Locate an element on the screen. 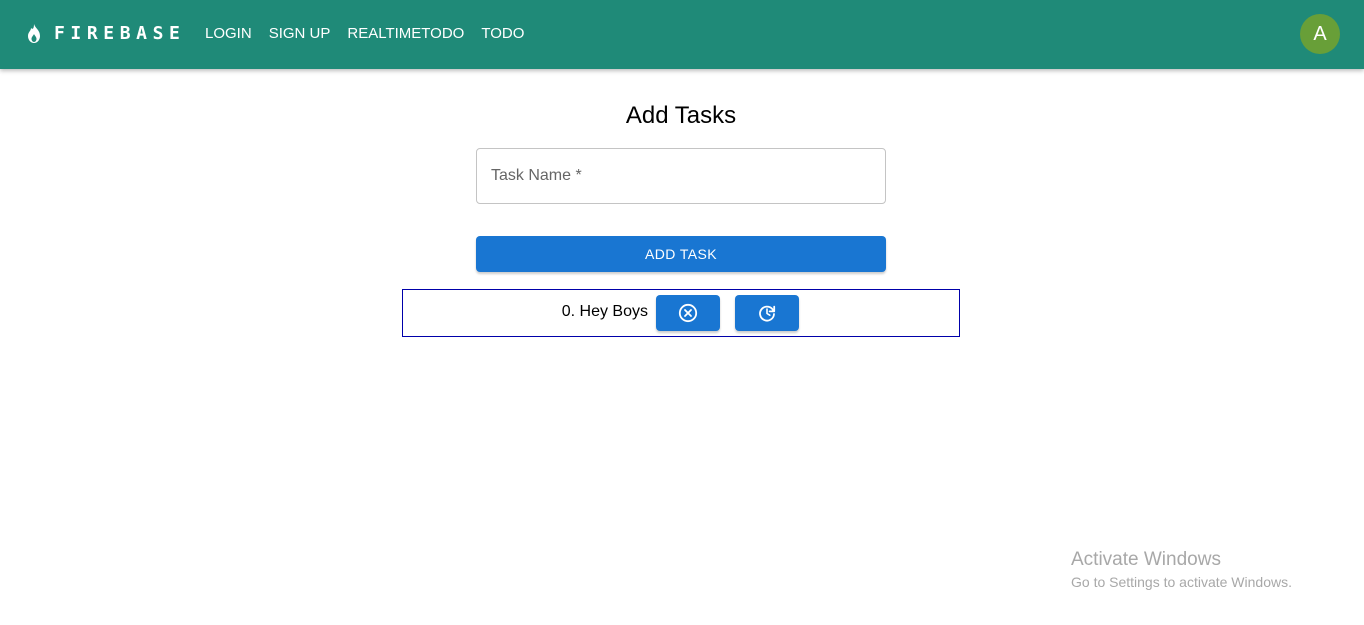 The image size is (1364, 625). update-clock-icon is located at coordinates (767, 313).